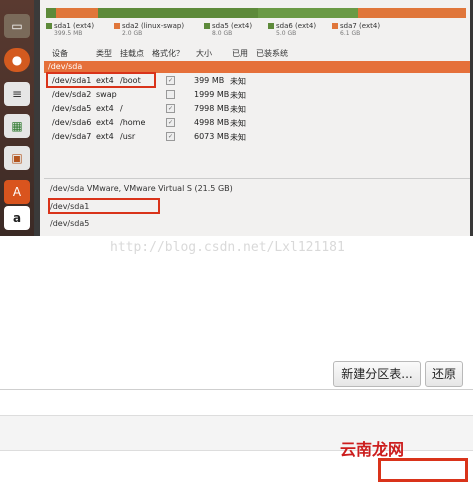 The image size is (473, 482). I want to click on launcher: ▭ ● ≡ ▦ ▣ A a, so click(17, 118).